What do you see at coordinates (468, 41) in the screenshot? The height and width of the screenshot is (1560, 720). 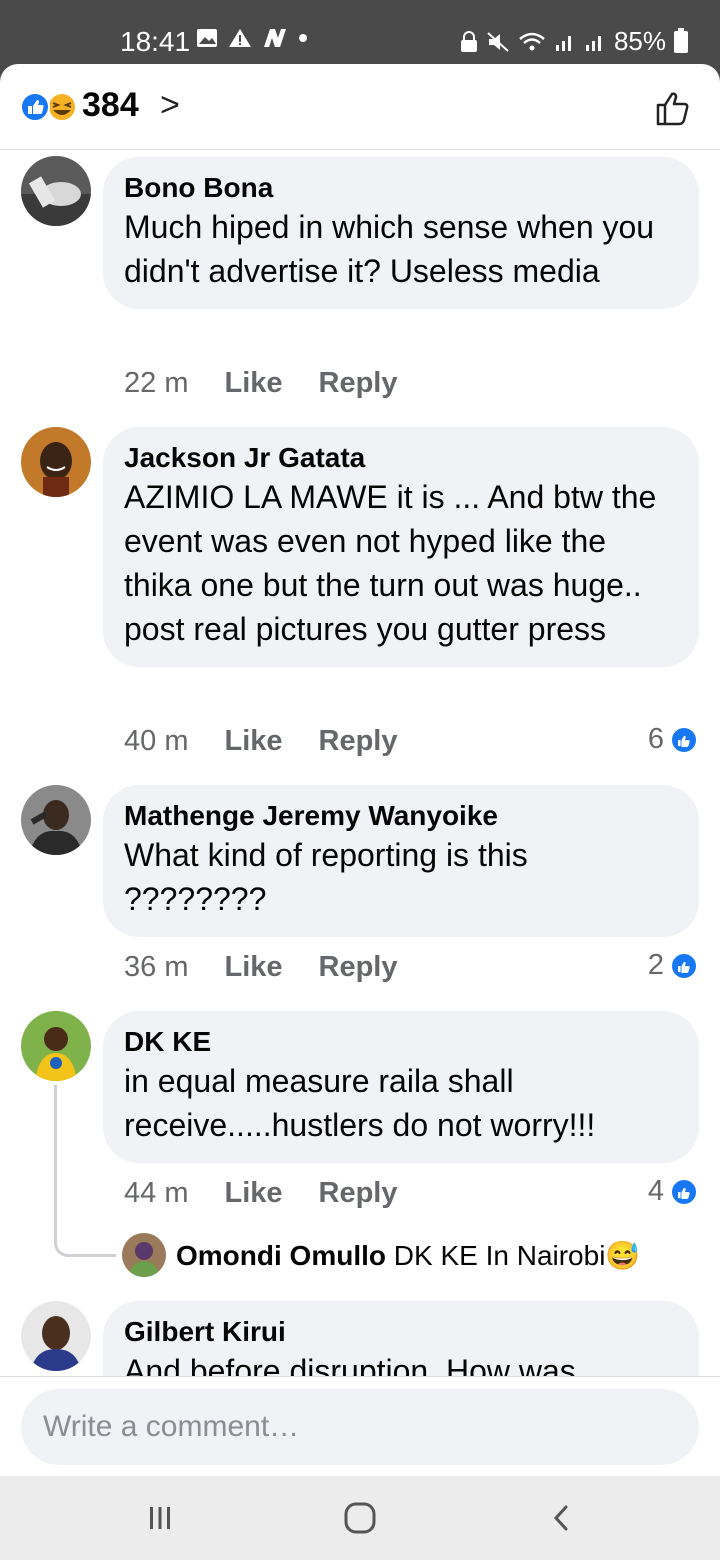 I see `lock-icon` at bounding box center [468, 41].